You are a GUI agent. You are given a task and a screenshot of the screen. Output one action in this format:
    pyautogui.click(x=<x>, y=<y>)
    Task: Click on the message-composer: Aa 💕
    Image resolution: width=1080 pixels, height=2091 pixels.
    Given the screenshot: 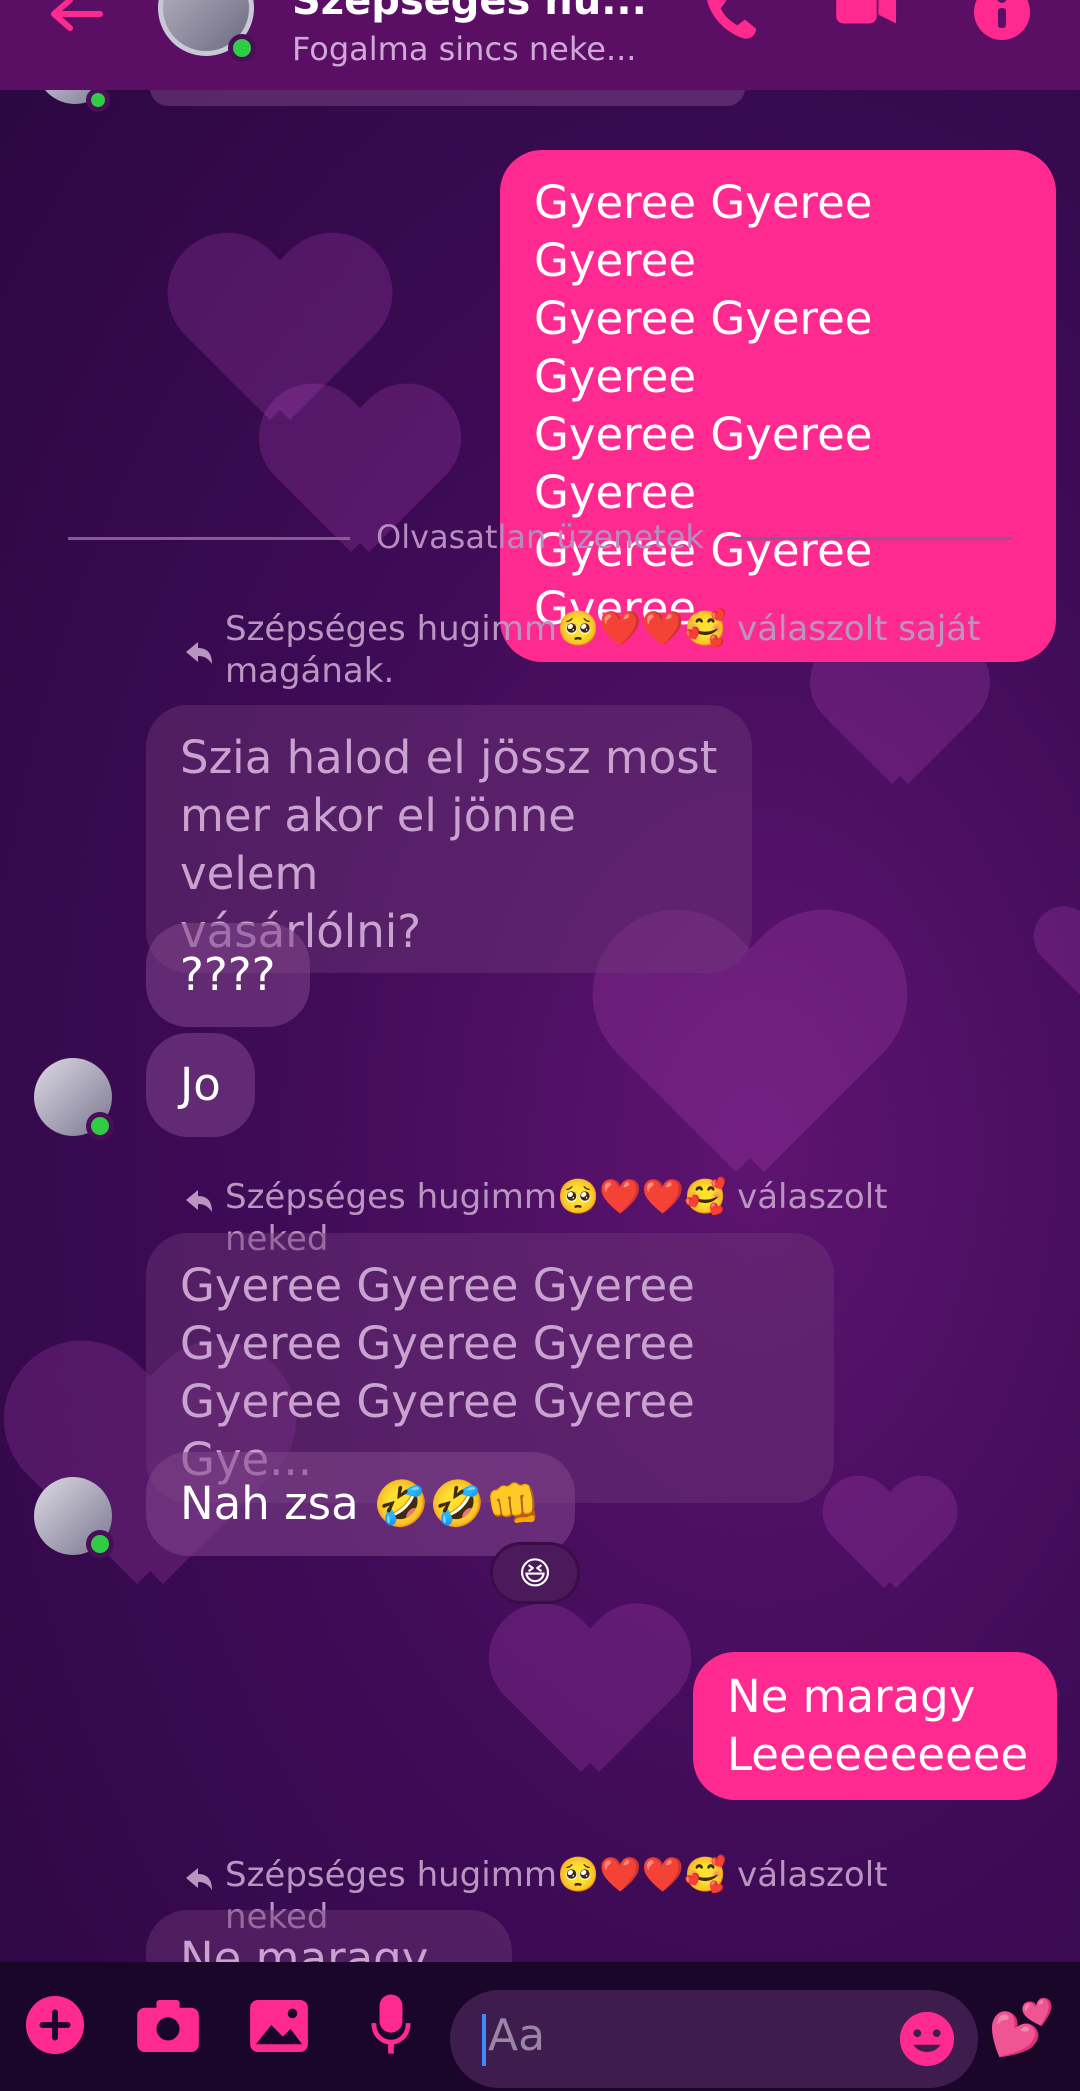 What is the action you would take?
    pyautogui.click(x=540, y=2026)
    